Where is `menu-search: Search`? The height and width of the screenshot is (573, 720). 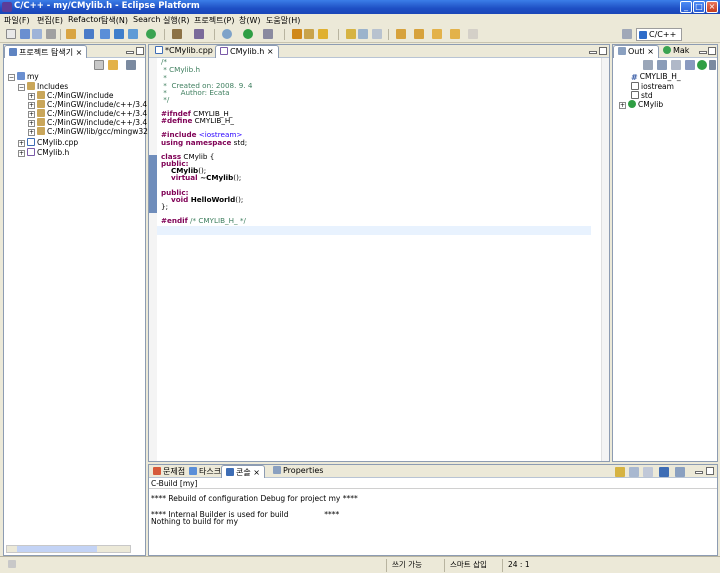 menu-search: Search is located at coordinates (146, 19).